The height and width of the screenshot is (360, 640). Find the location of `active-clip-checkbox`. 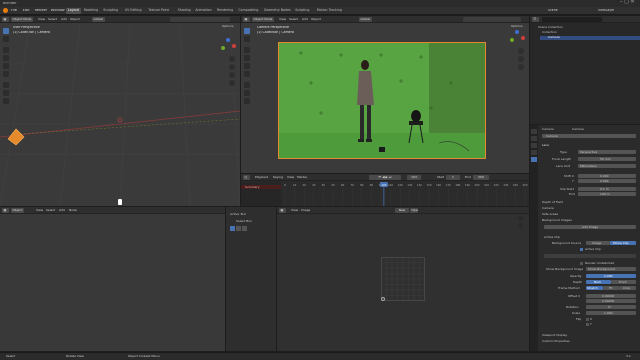

active-clip-checkbox is located at coordinates (581, 249).